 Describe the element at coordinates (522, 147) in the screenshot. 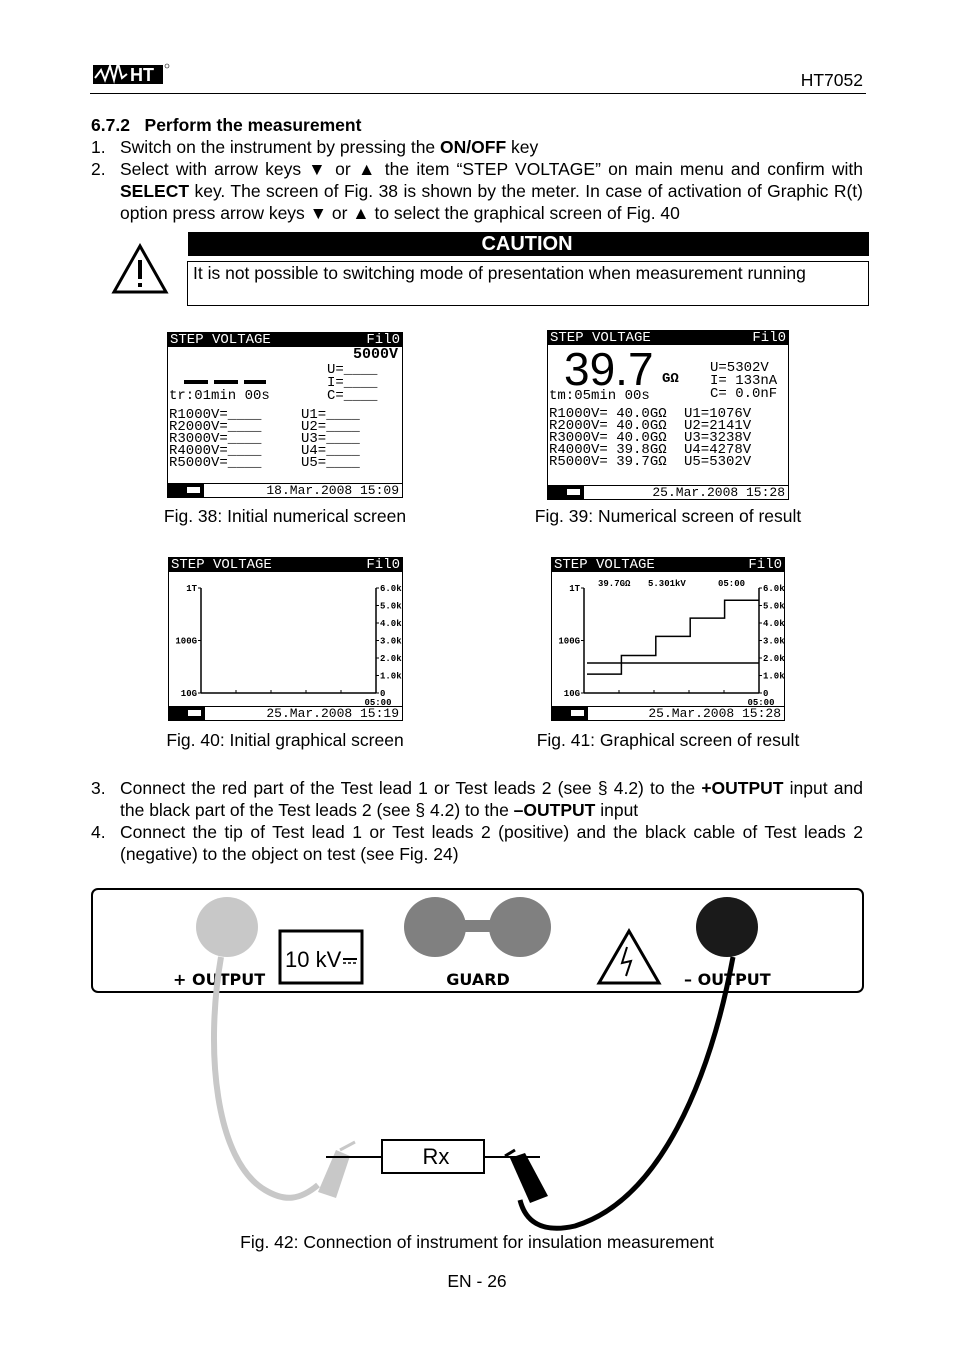

I see `step-text: key` at that location.